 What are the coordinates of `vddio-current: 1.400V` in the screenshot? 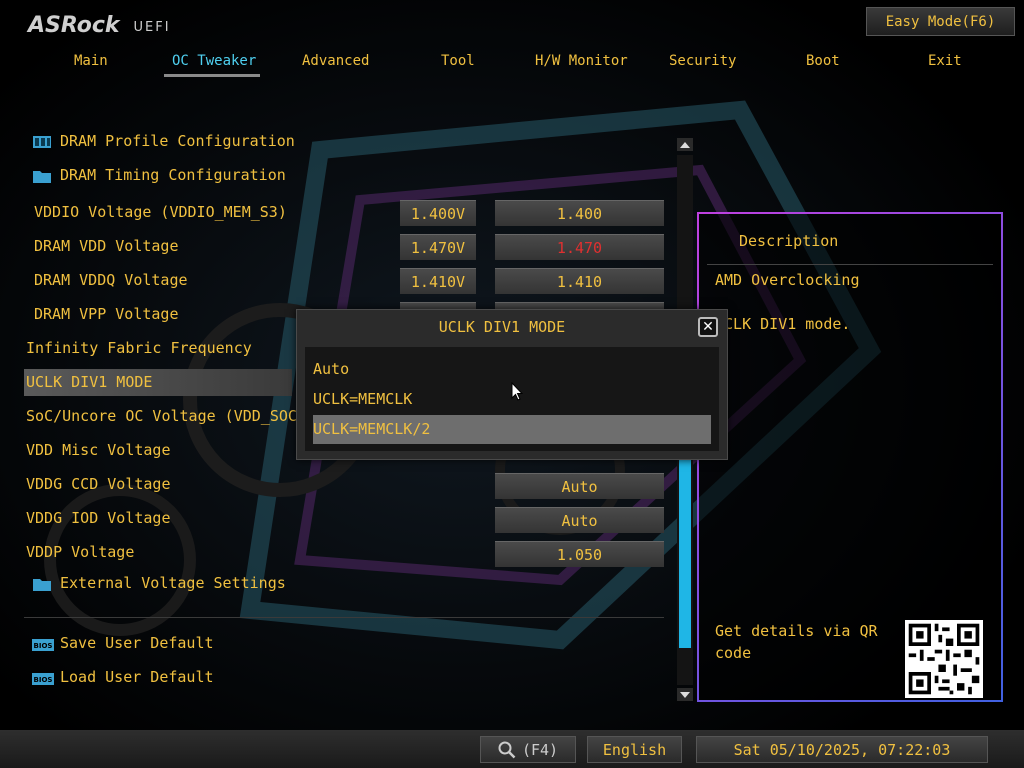 It's located at (438, 213).